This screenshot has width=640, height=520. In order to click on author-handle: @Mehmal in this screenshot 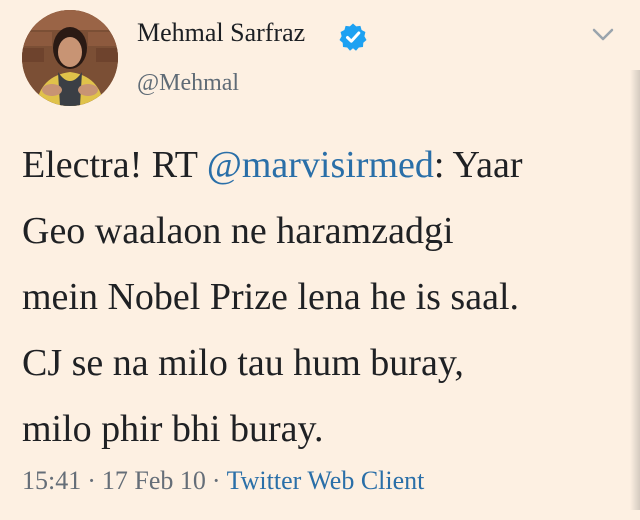, I will do `click(188, 83)`.